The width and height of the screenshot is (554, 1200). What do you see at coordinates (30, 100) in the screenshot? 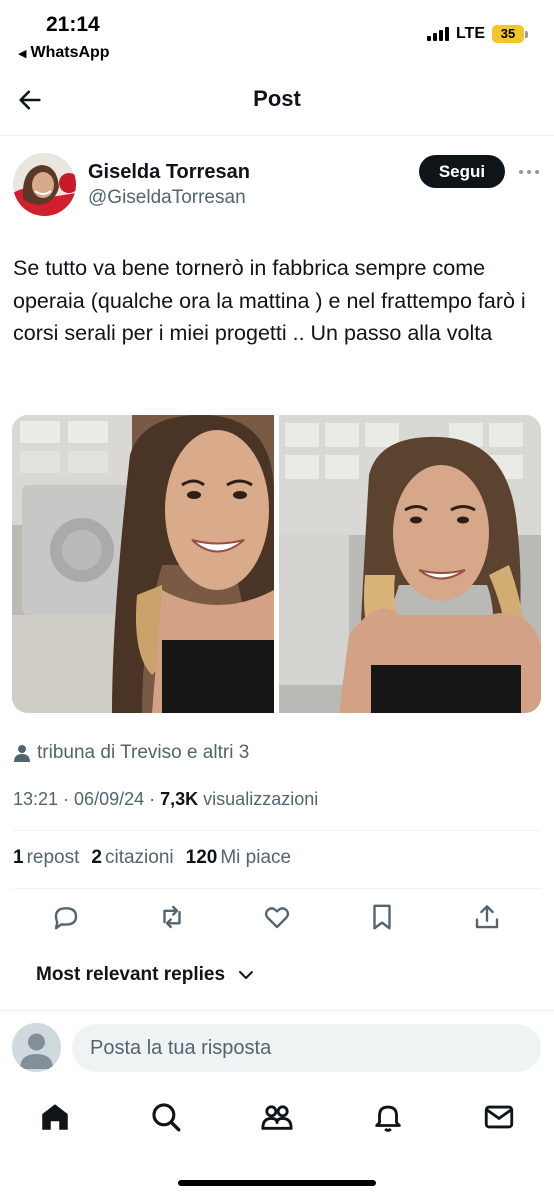
I see `back-arrow-icon` at bounding box center [30, 100].